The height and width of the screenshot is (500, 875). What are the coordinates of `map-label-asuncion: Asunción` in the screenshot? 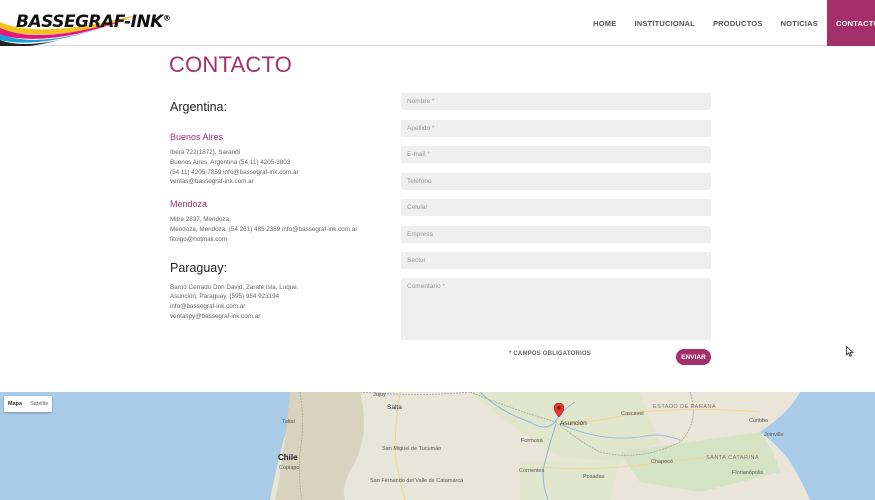 It's located at (573, 423).